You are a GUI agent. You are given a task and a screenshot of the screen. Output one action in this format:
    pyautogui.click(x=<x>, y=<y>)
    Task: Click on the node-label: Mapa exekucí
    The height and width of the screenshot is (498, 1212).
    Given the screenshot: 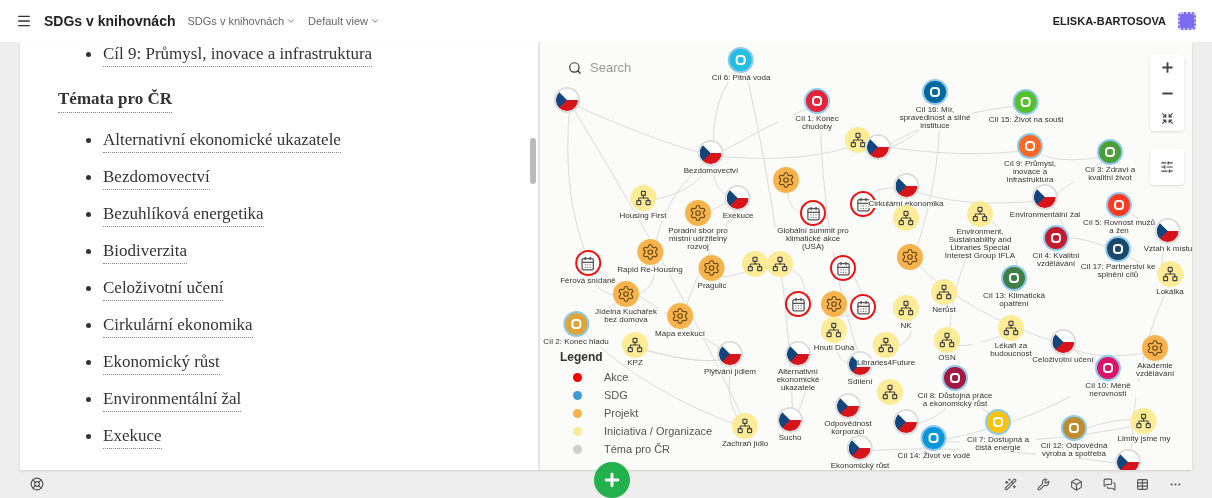 What is the action you would take?
    pyautogui.click(x=680, y=334)
    